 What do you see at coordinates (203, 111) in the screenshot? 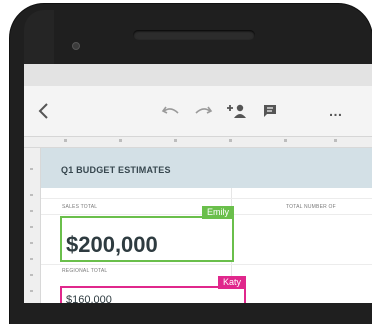
I see `redo-icon` at bounding box center [203, 111].